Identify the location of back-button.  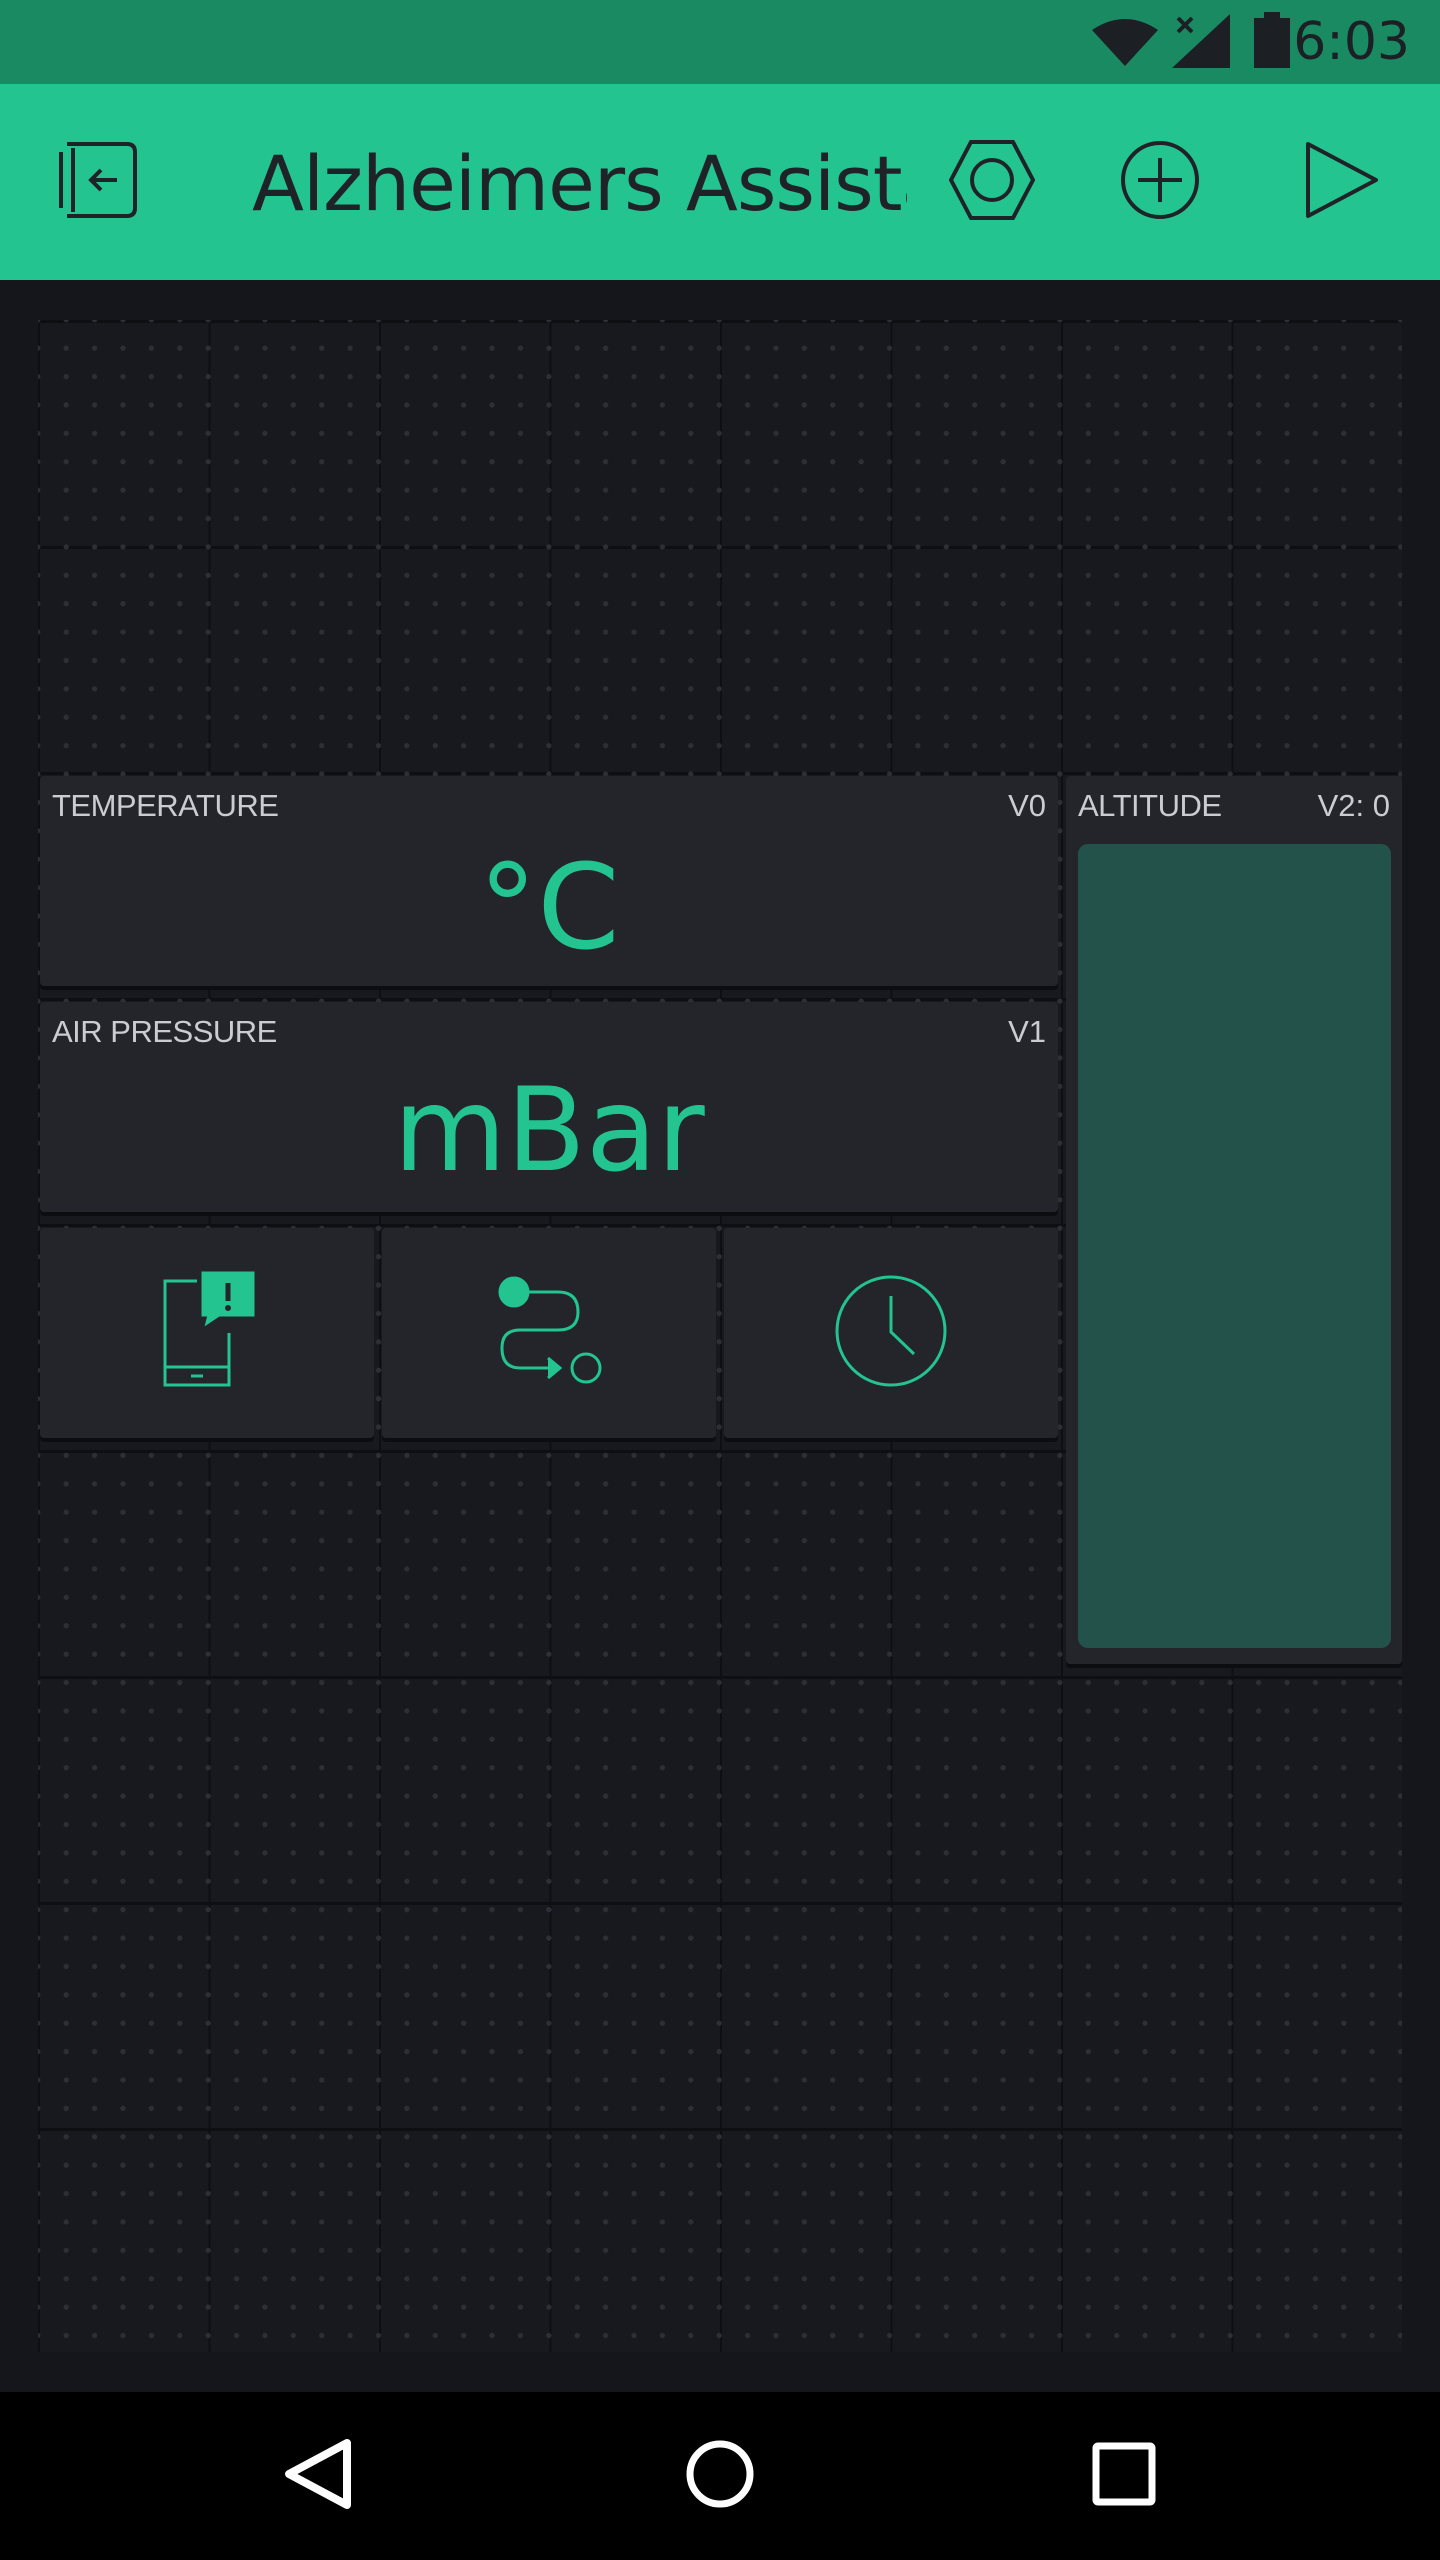
(318, 2476).